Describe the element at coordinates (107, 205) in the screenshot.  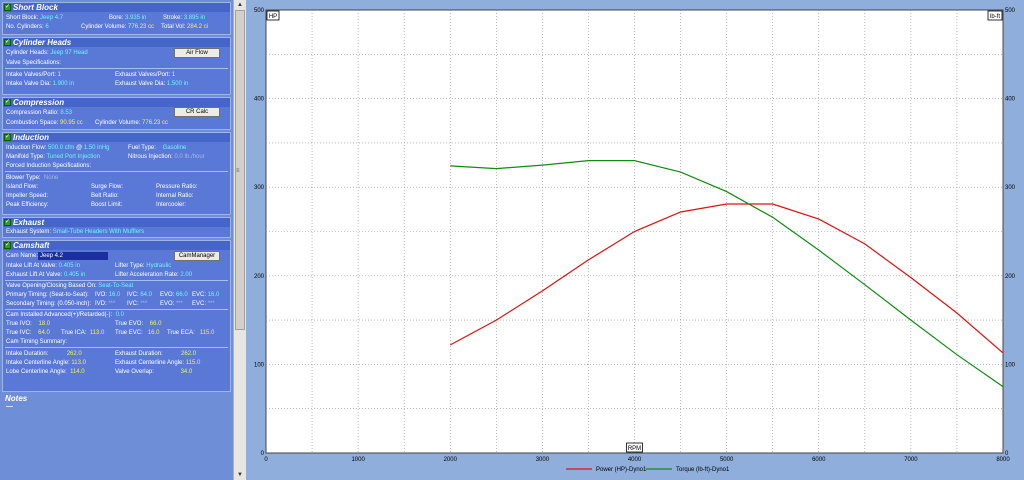
I see `boost-limit-row: Boost Limit:` at that location.